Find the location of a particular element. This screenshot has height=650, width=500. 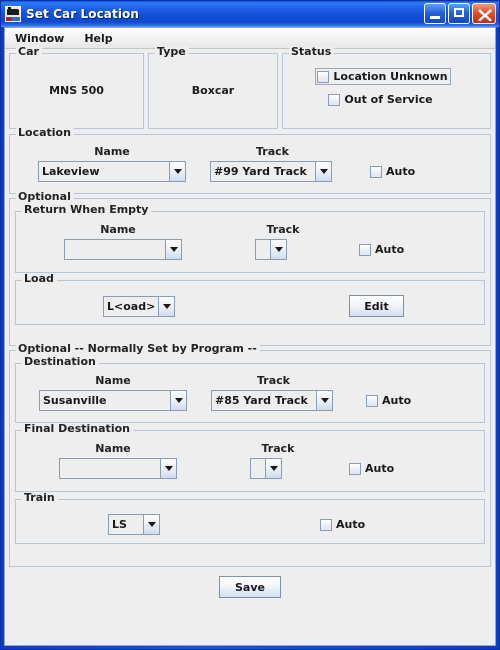

location-track-combo: #99 Yard Track is located at coordinates (271, 171).